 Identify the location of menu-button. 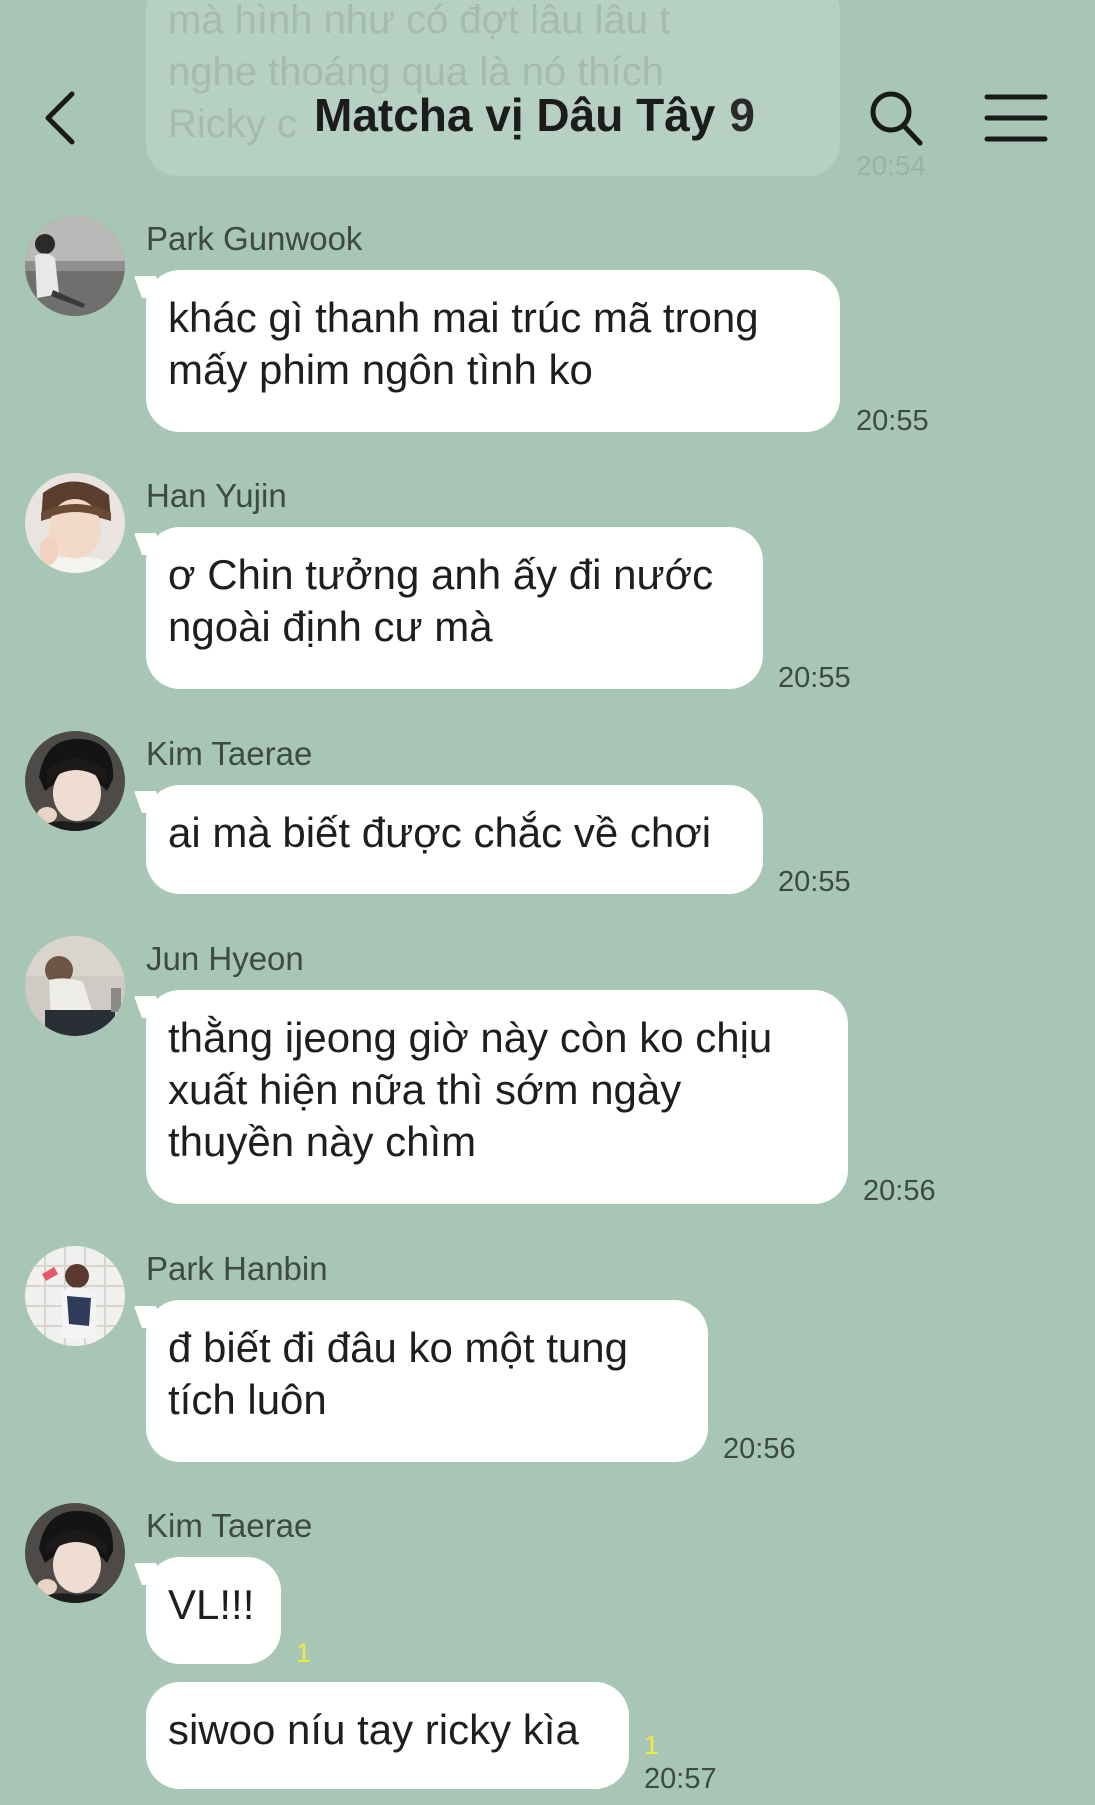
(1016, 118).